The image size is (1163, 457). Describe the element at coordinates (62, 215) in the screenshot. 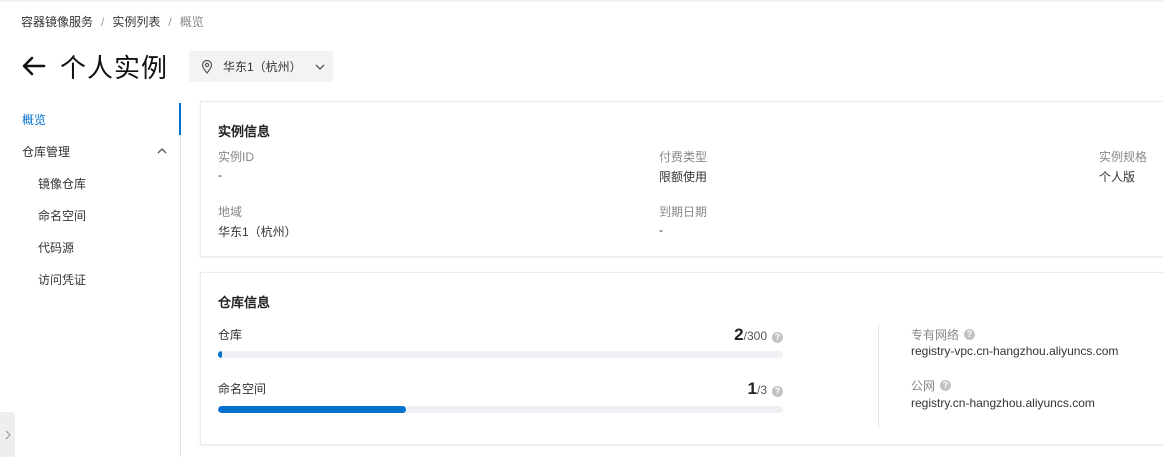

I see `sidebar-item-label: 命名空间` at that location.